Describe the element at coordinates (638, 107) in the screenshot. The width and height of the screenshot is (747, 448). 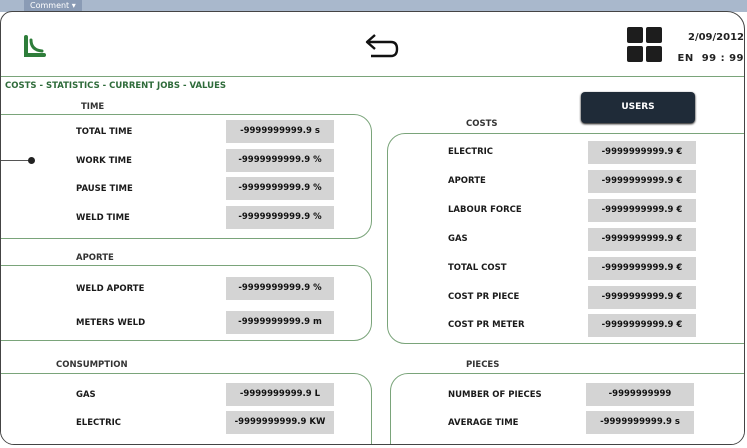
I see `users-button: USERS` at that location.